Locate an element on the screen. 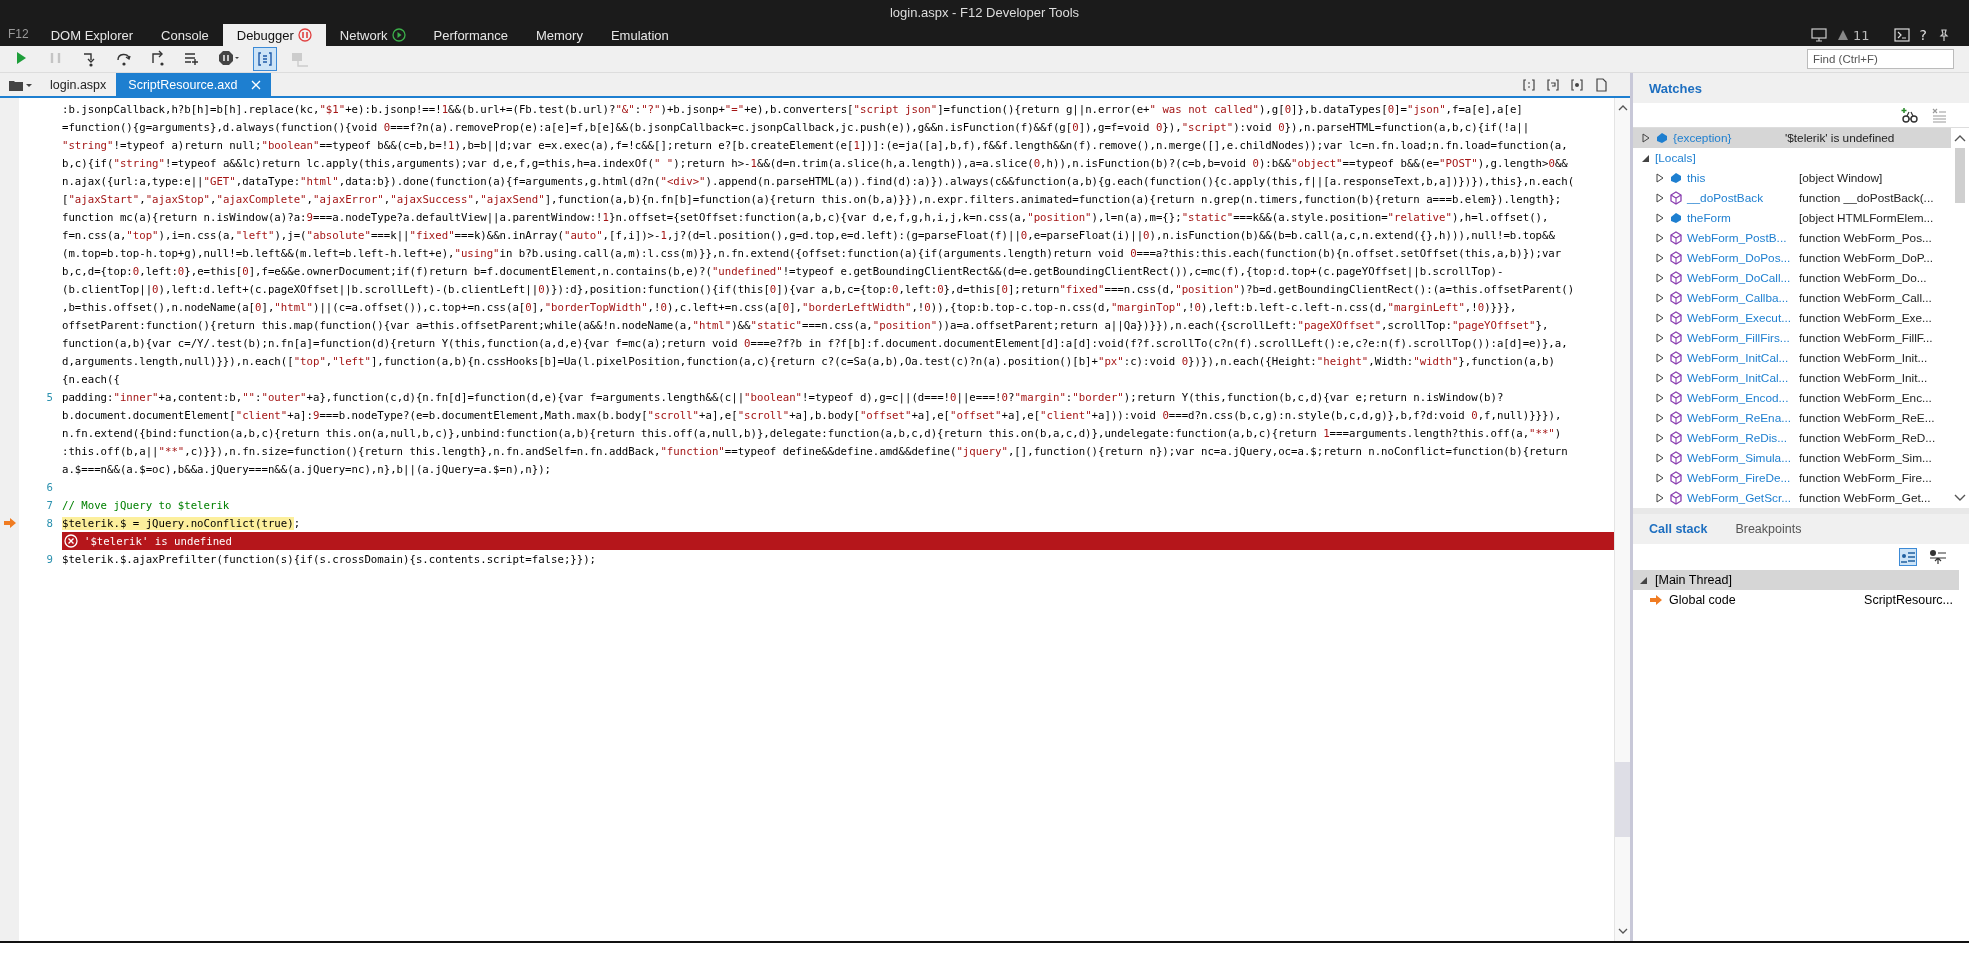 This screenshot has height=960, width=1969. tool-tab: Emulation is located at coordinates (639, 35).